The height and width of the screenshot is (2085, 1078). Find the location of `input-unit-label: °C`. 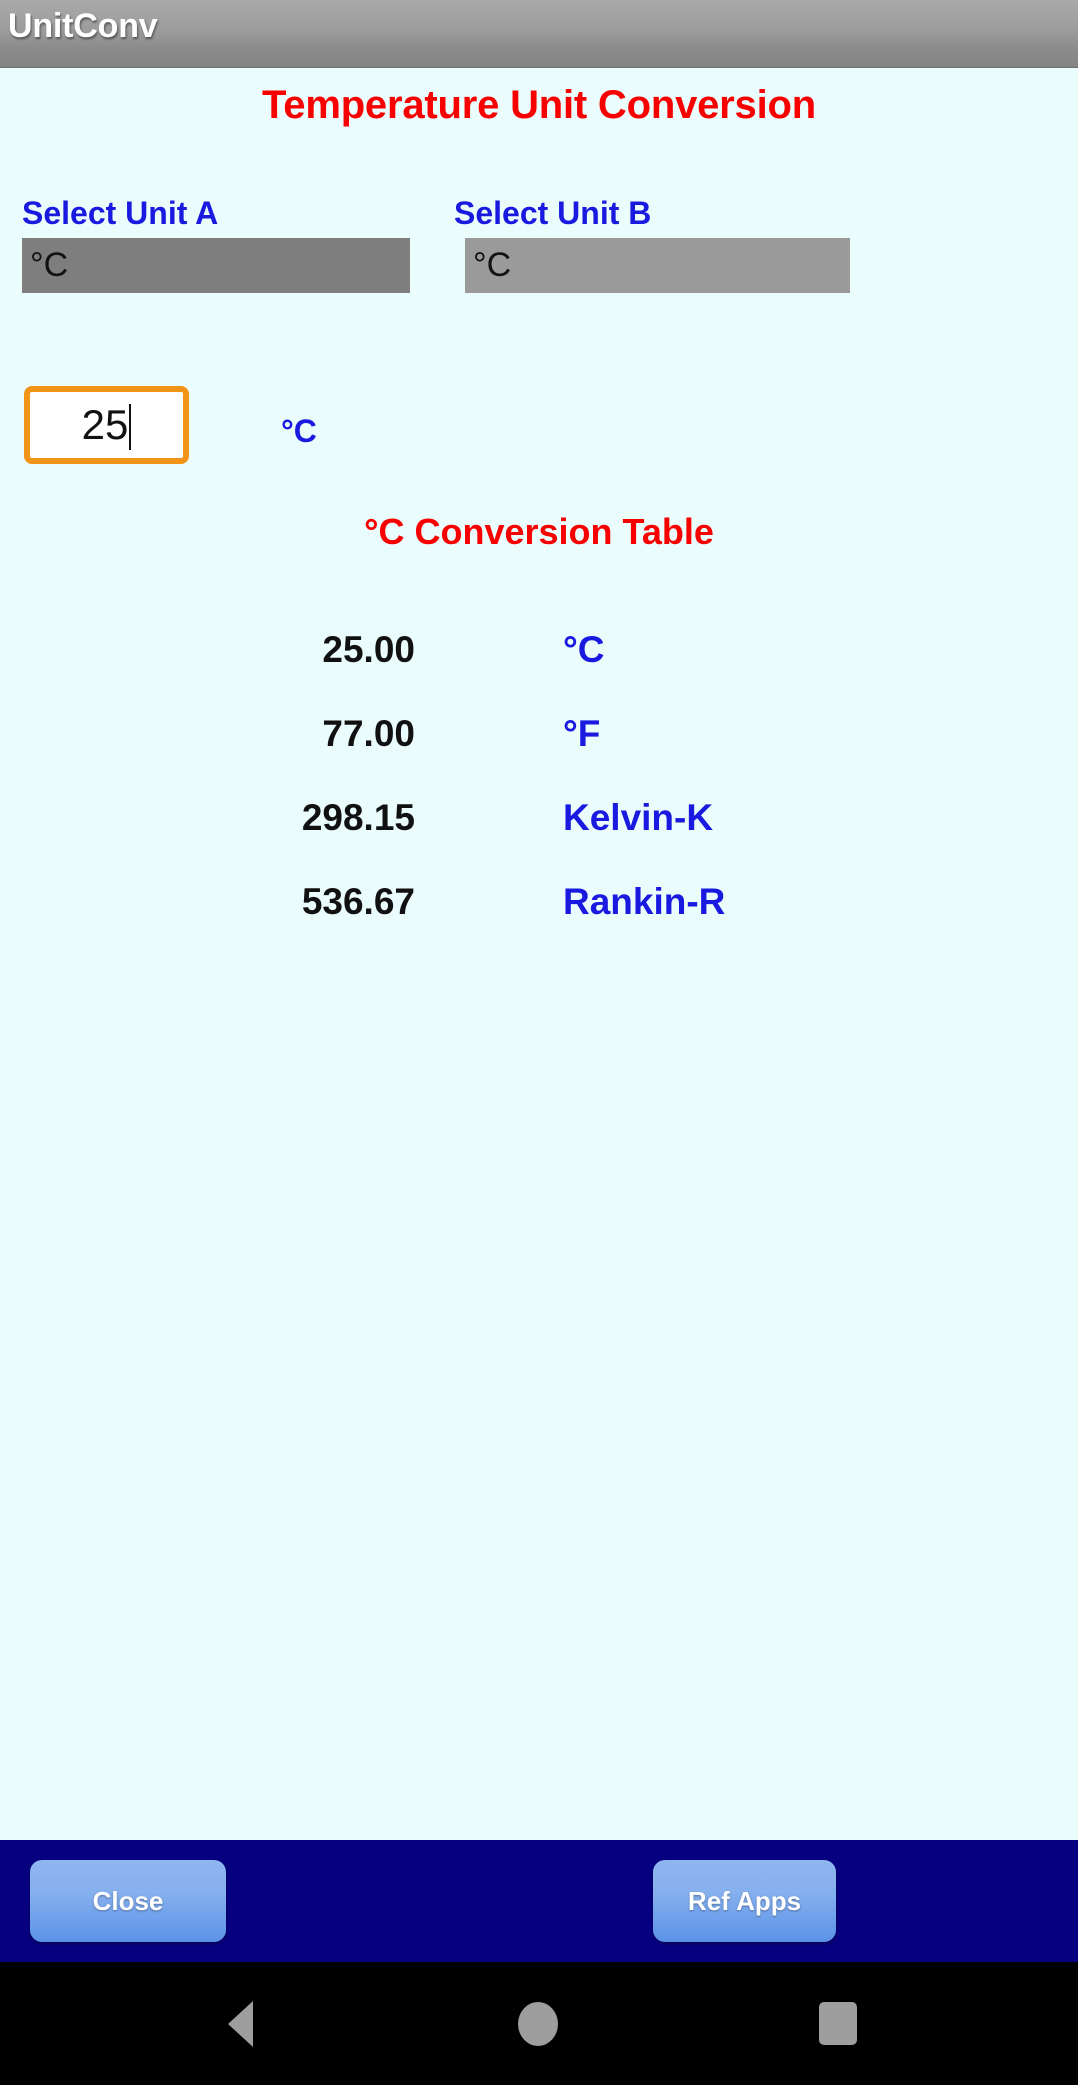

input-unit-label: °C is located at coordinates (299, 431).